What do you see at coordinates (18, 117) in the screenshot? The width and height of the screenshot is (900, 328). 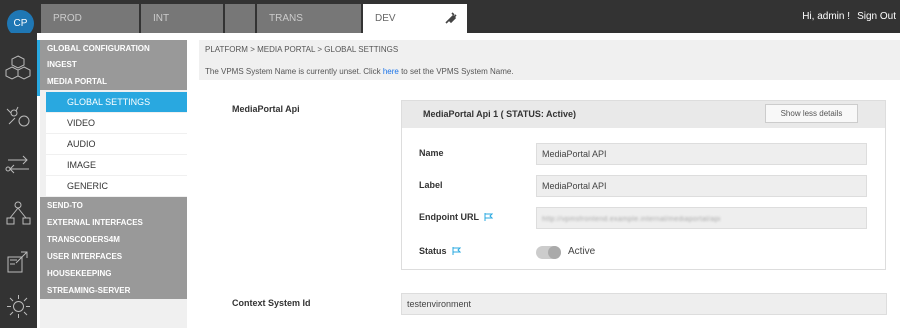 I see `network-settings-icon` at bounding box center [18, 117].